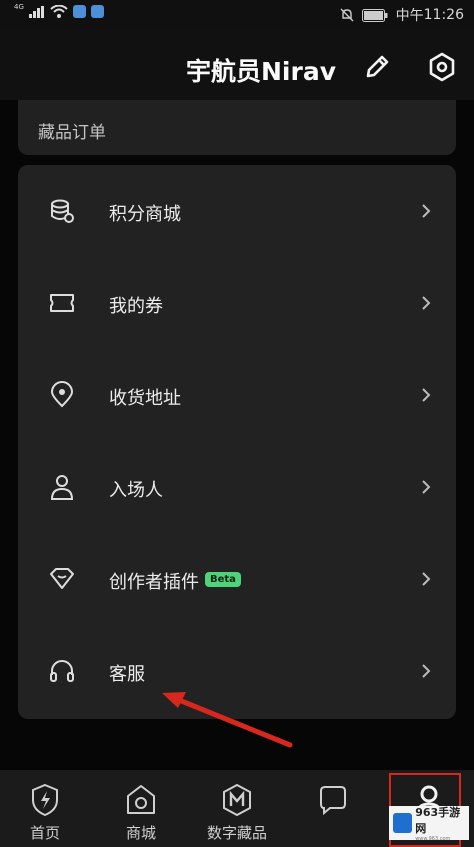 The width and height of the screenshot is (474, 847). I want to click on annotation-arrow-icon, so click(227, 720).